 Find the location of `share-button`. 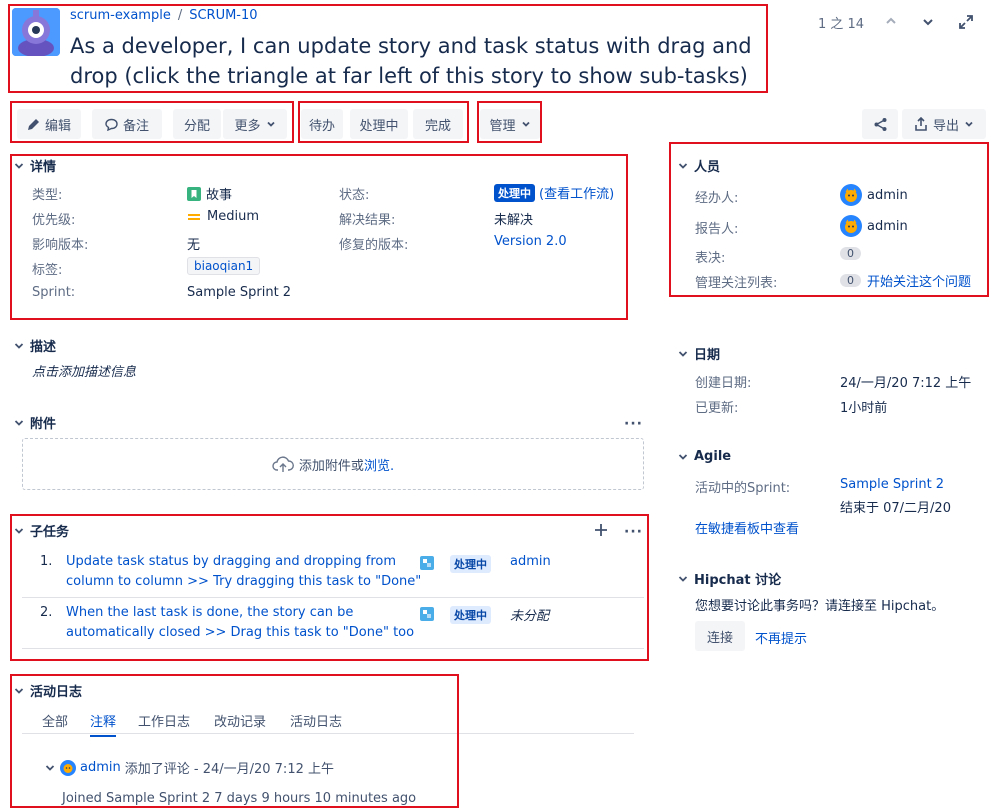

share-button is located at coordinates (880, 124).